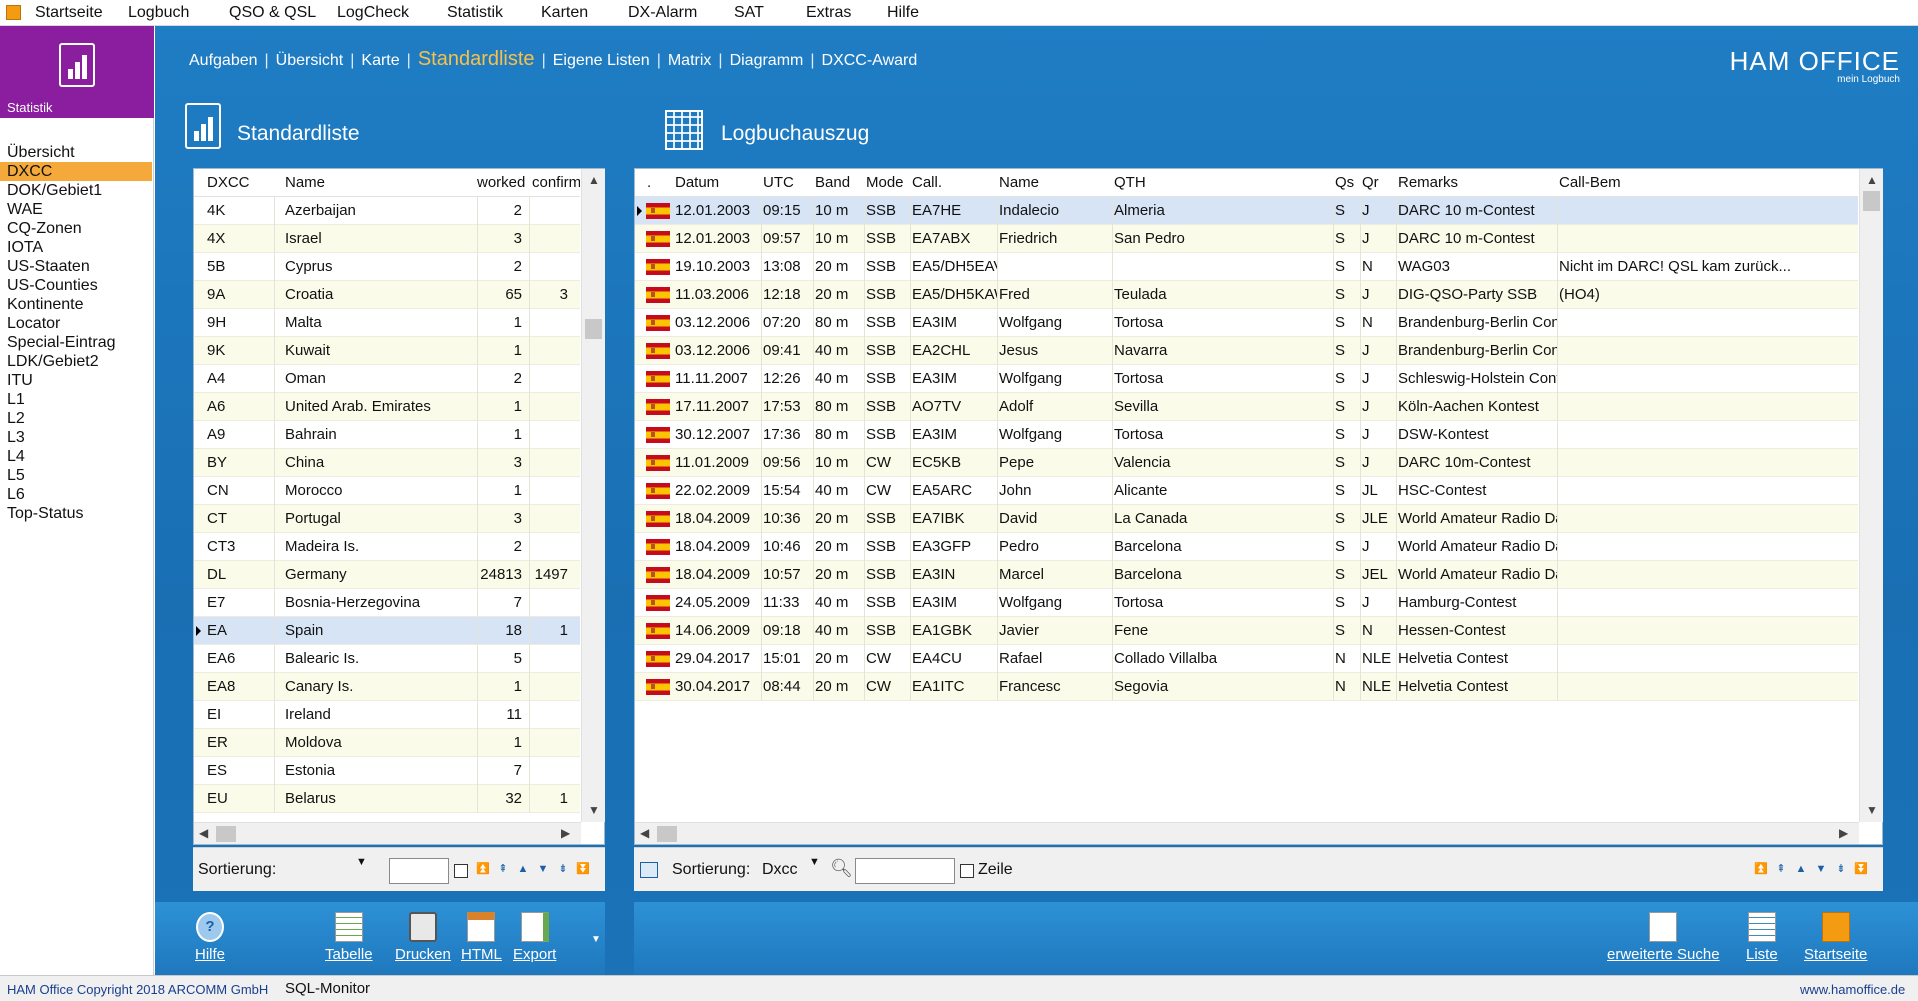 The height and width of the screenshot is (1001, 1918). What do you see at coordinates (387, 715) in the screenshot?
I see `table-row: EI Ireland 11` at bounding box center [387, 715].